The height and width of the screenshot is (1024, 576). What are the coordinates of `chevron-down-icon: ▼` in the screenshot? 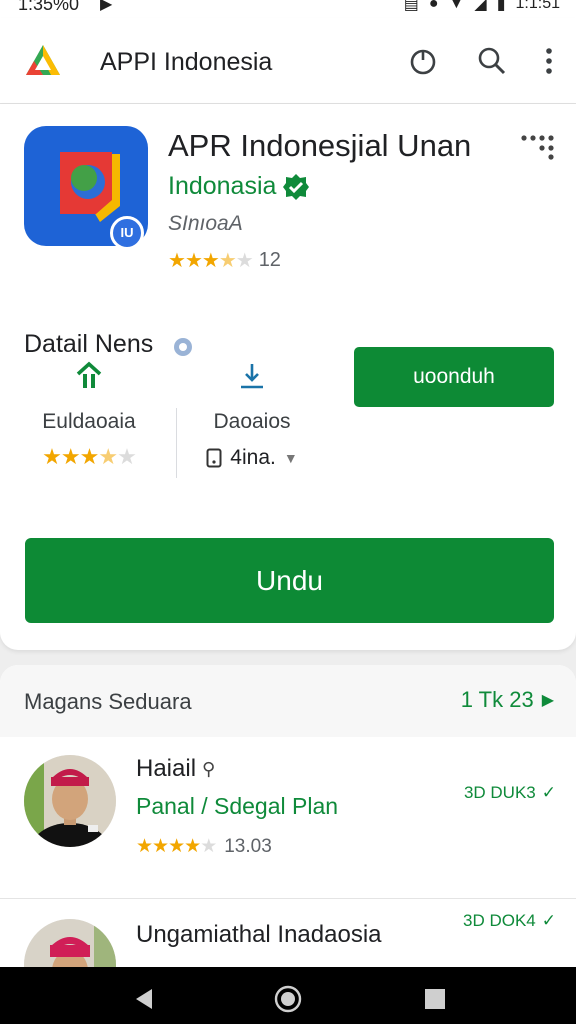 It's located at (290, 458).